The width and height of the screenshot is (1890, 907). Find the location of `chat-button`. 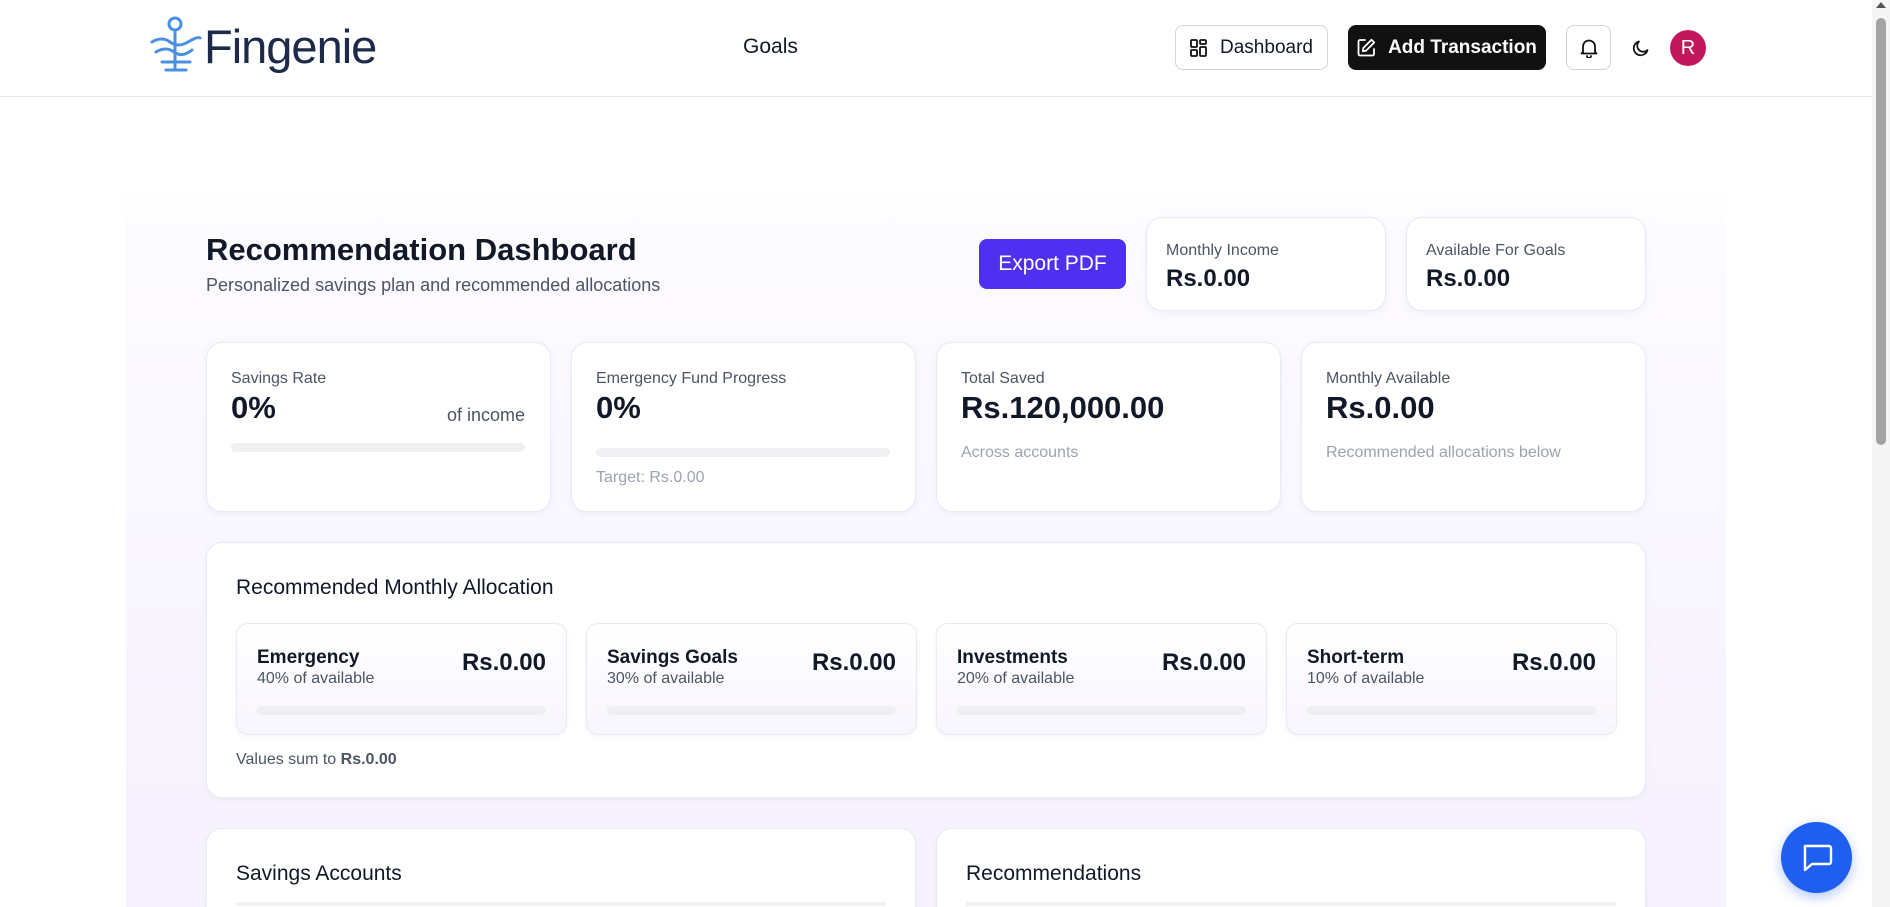

chat-button is located at coordinates (1816, 857).